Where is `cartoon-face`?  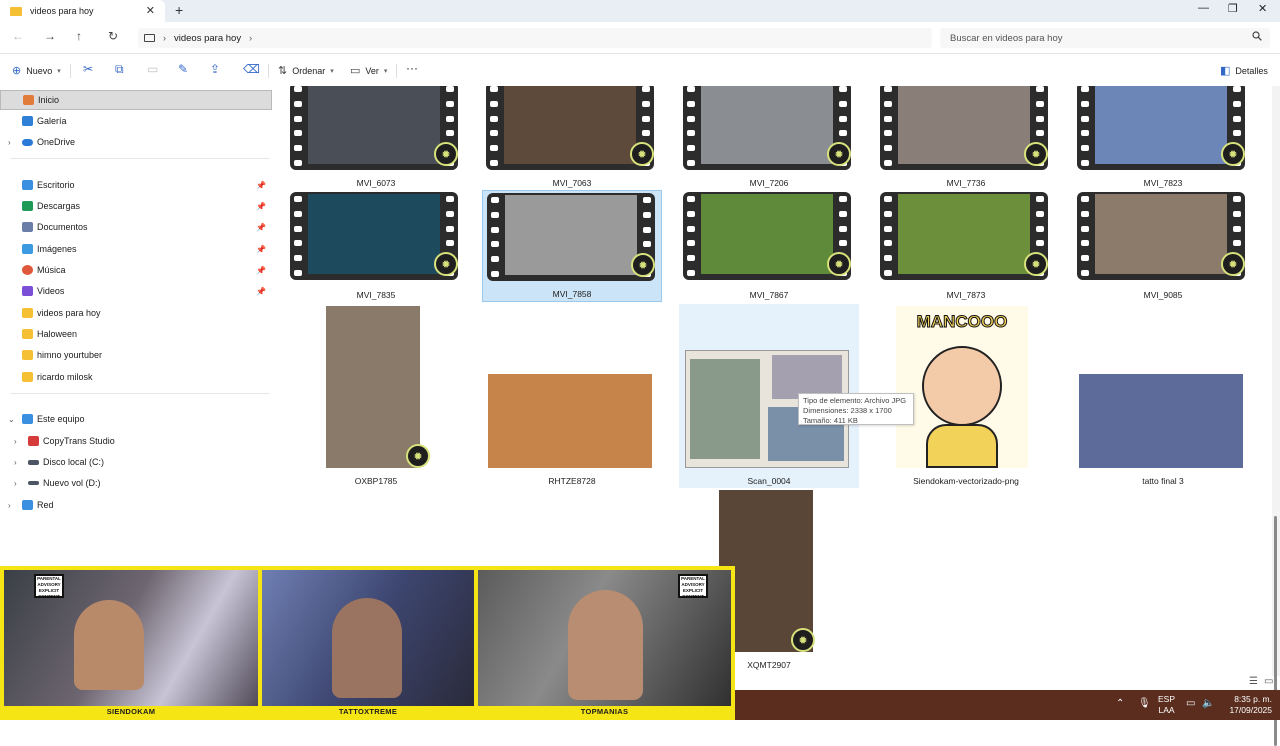 cartoon-face is located at coordinates (962, 386).